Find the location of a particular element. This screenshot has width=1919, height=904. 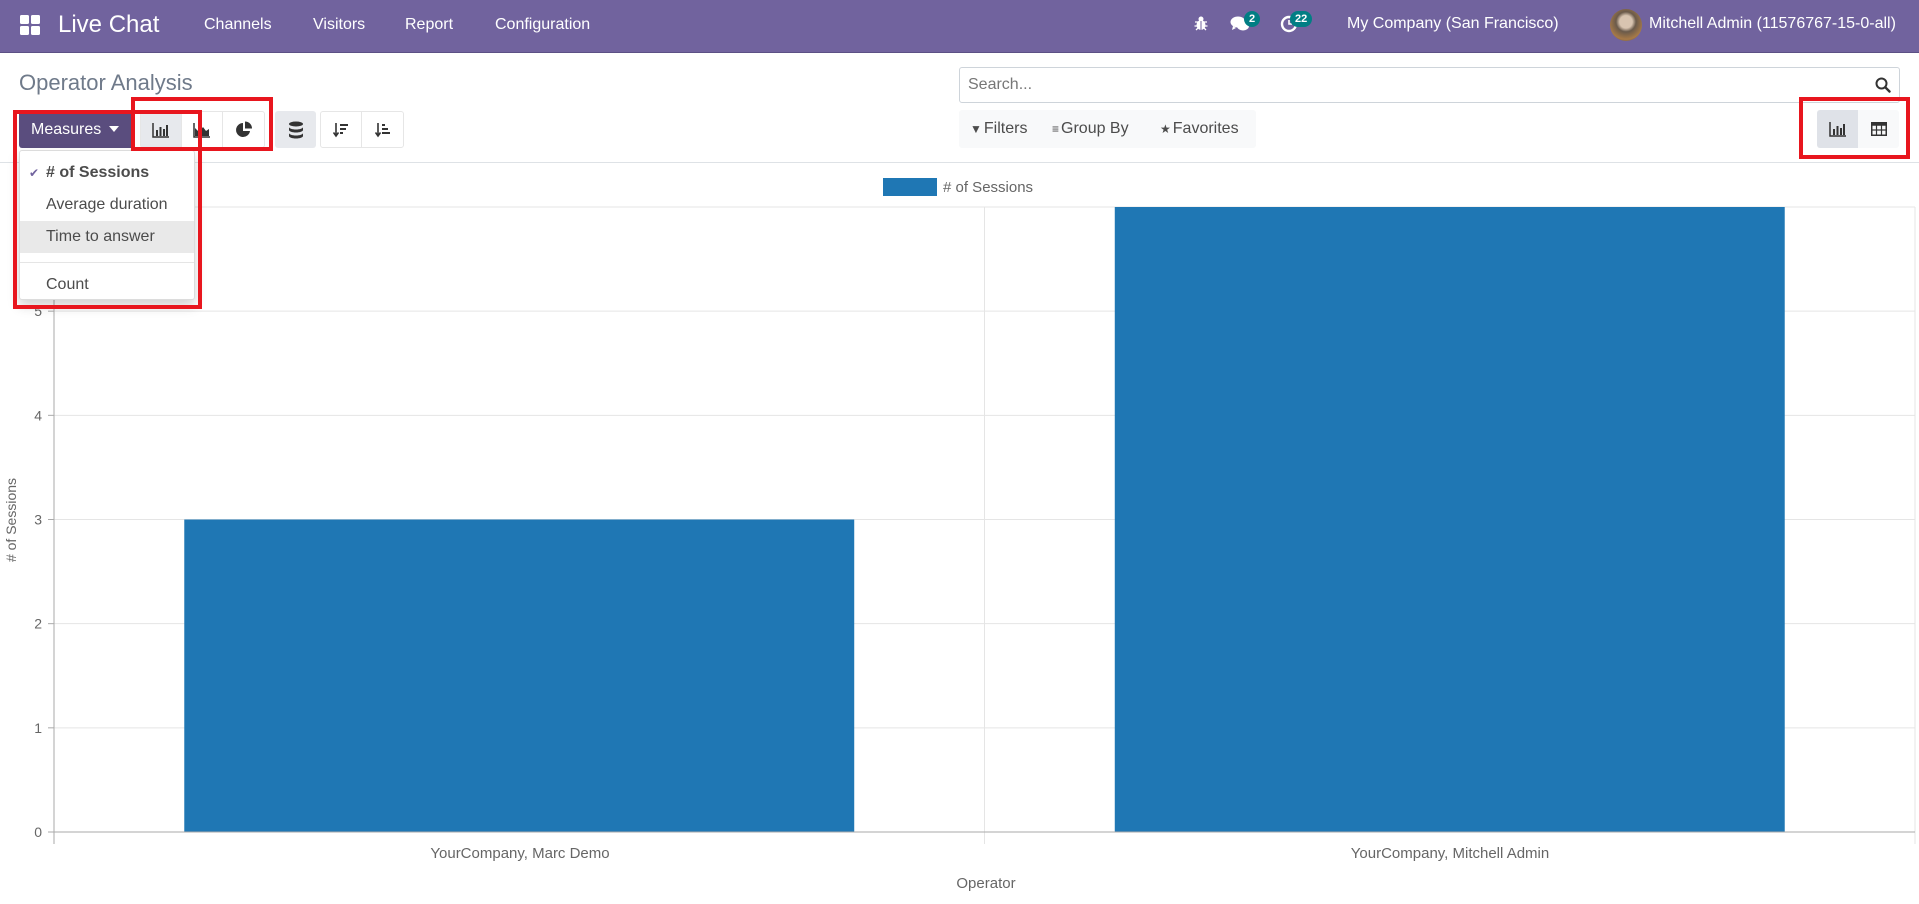

pie-chart-icon is located at coordinates (243, 129).